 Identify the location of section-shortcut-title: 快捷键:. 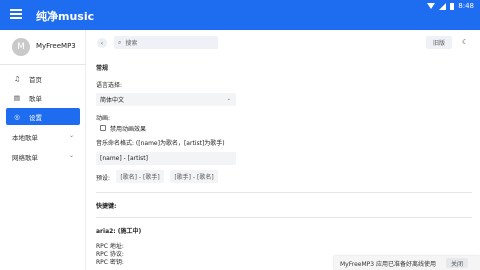
(106, 206).